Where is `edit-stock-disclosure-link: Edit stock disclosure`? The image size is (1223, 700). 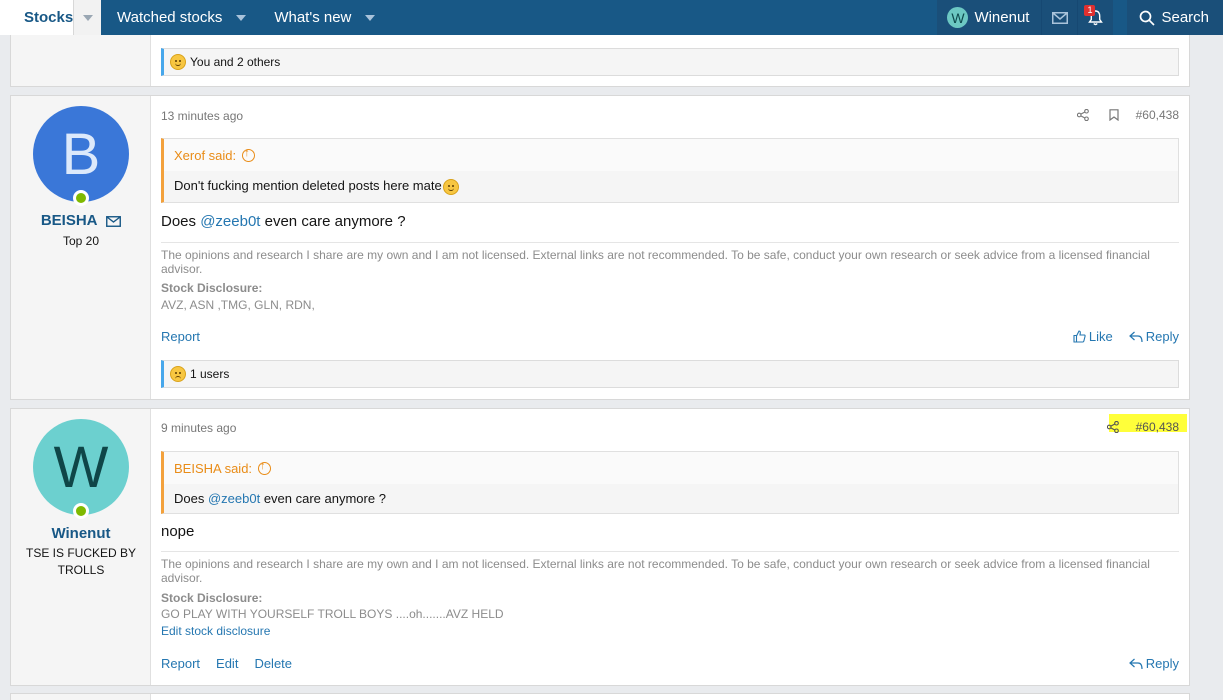 edit-stock-disclosure-link: Edit stock disclosure is located at coordinates (215, 631).